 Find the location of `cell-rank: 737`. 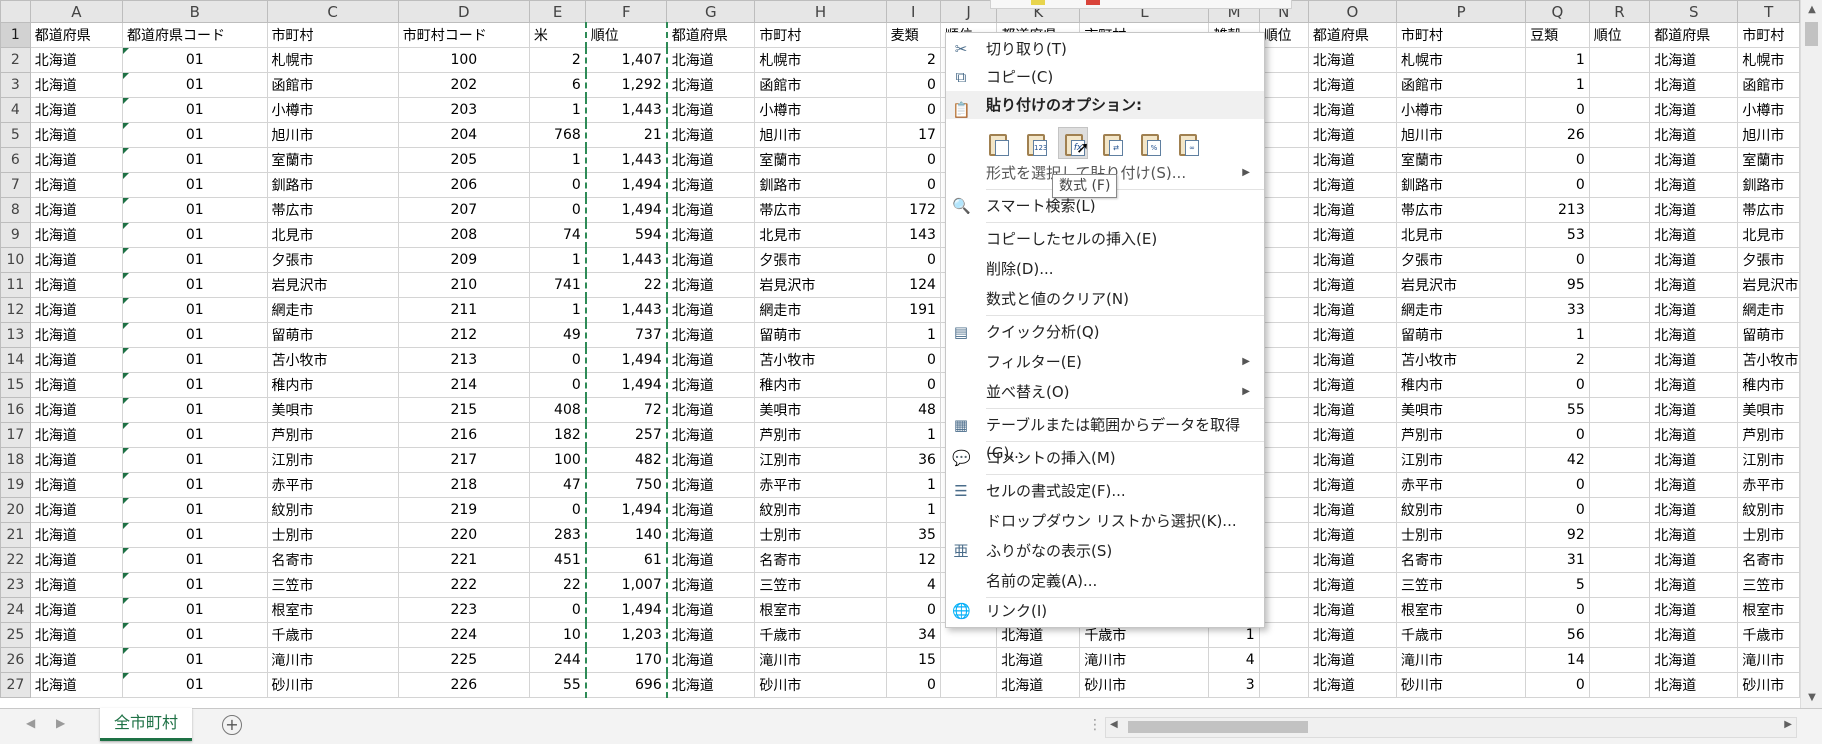

cell-rank: 737 is located at coordinates (626, 335).